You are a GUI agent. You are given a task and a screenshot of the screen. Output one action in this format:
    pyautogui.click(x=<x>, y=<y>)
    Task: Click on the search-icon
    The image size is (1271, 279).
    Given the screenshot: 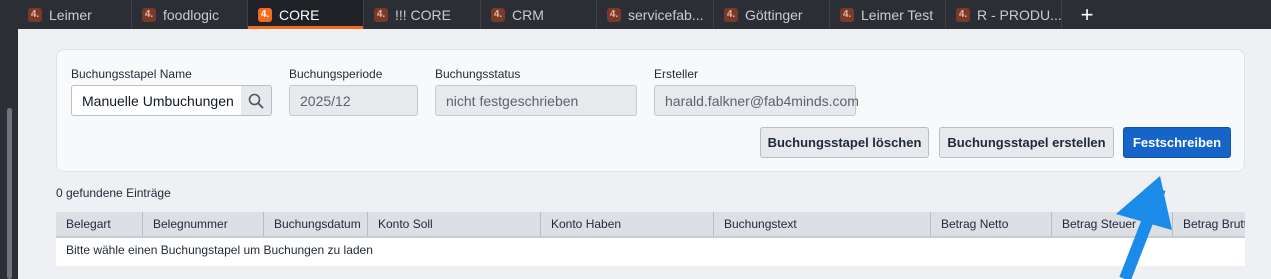 What is the action you would take?
    pyautogui.click(x=256, y=100)
    